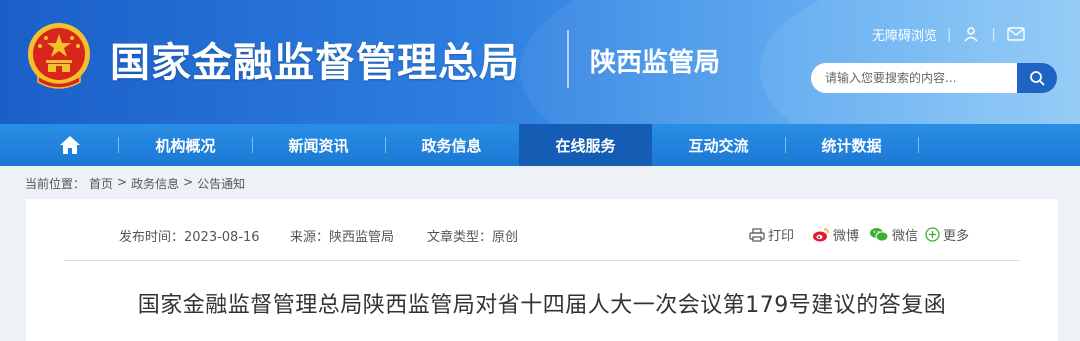 Image resolution: width=1080 pixels, height=341 pixels. What do you see at coordinates (757, 234) in the screenshot?
I see `printer-icon` at bounding box center [757, 234].